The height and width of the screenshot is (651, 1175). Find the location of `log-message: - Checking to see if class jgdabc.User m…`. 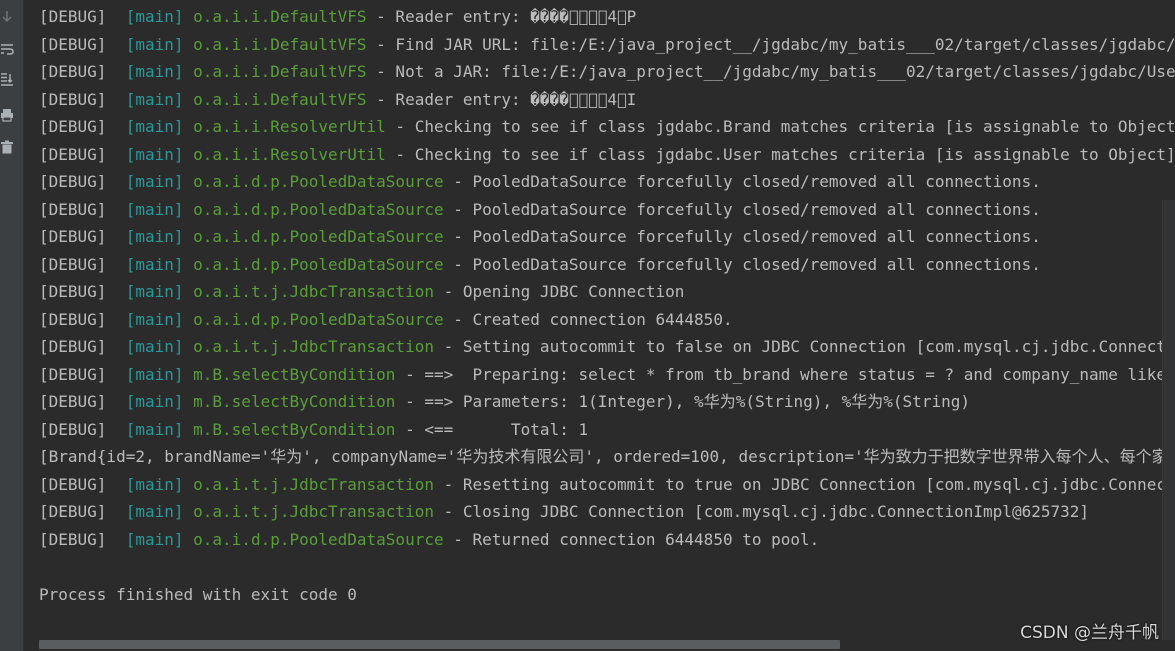

log-message: - Checking to see if class jgdabc.User m… is located at coordinates (780, 154).